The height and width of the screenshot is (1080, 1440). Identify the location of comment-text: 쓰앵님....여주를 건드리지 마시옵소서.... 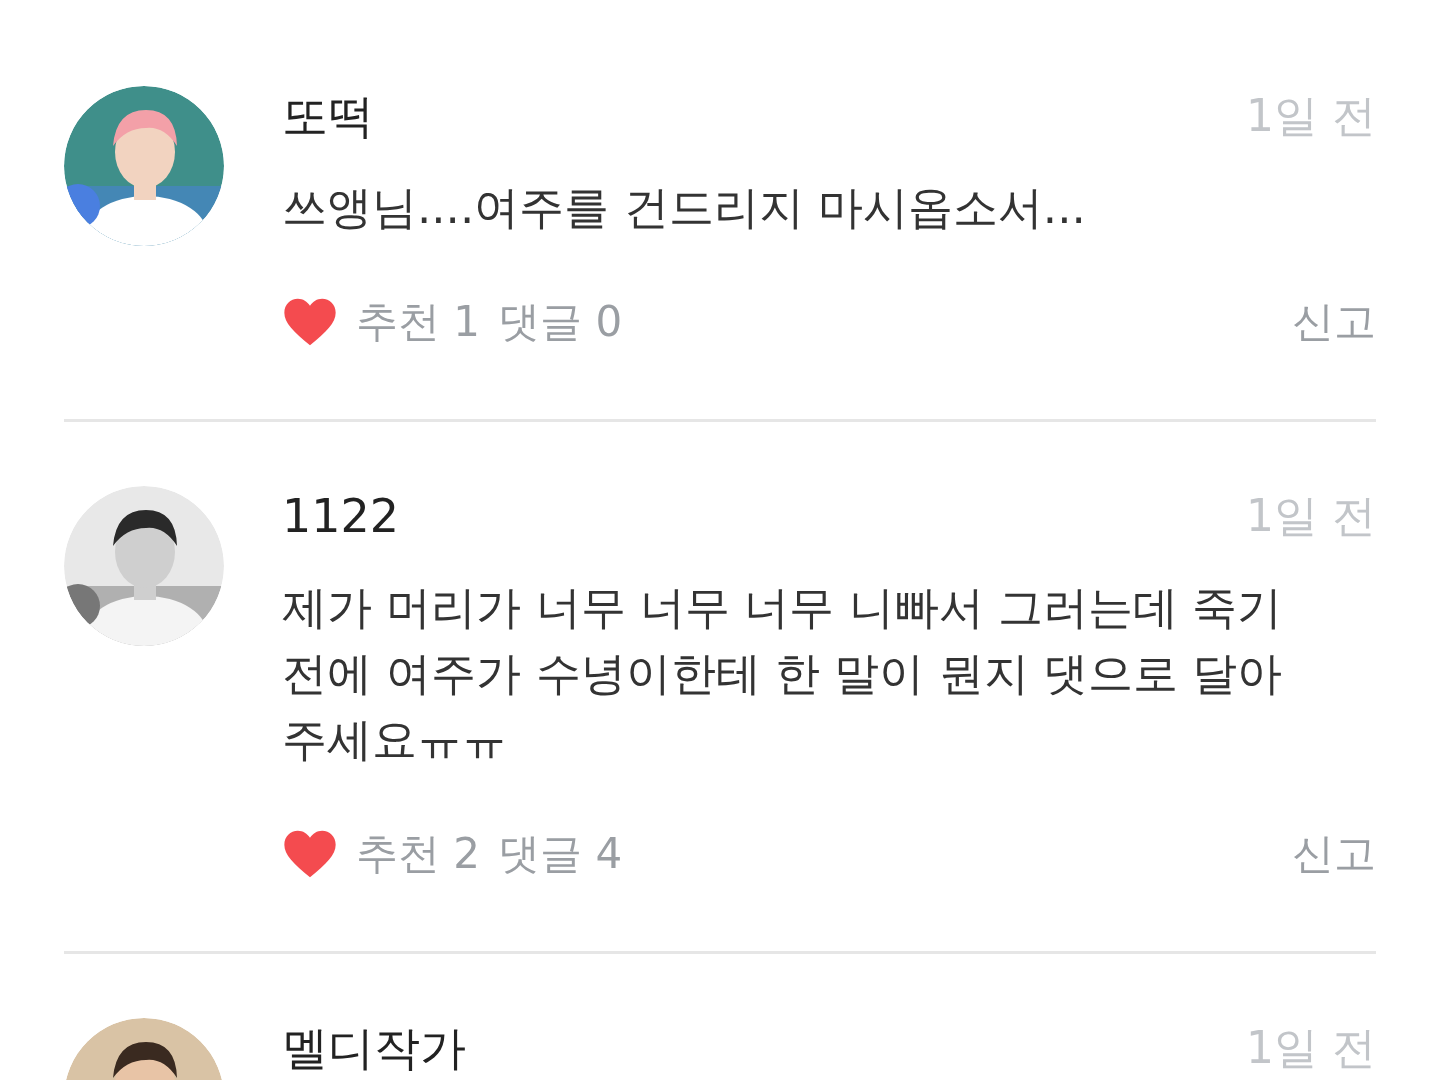
(684, 208).